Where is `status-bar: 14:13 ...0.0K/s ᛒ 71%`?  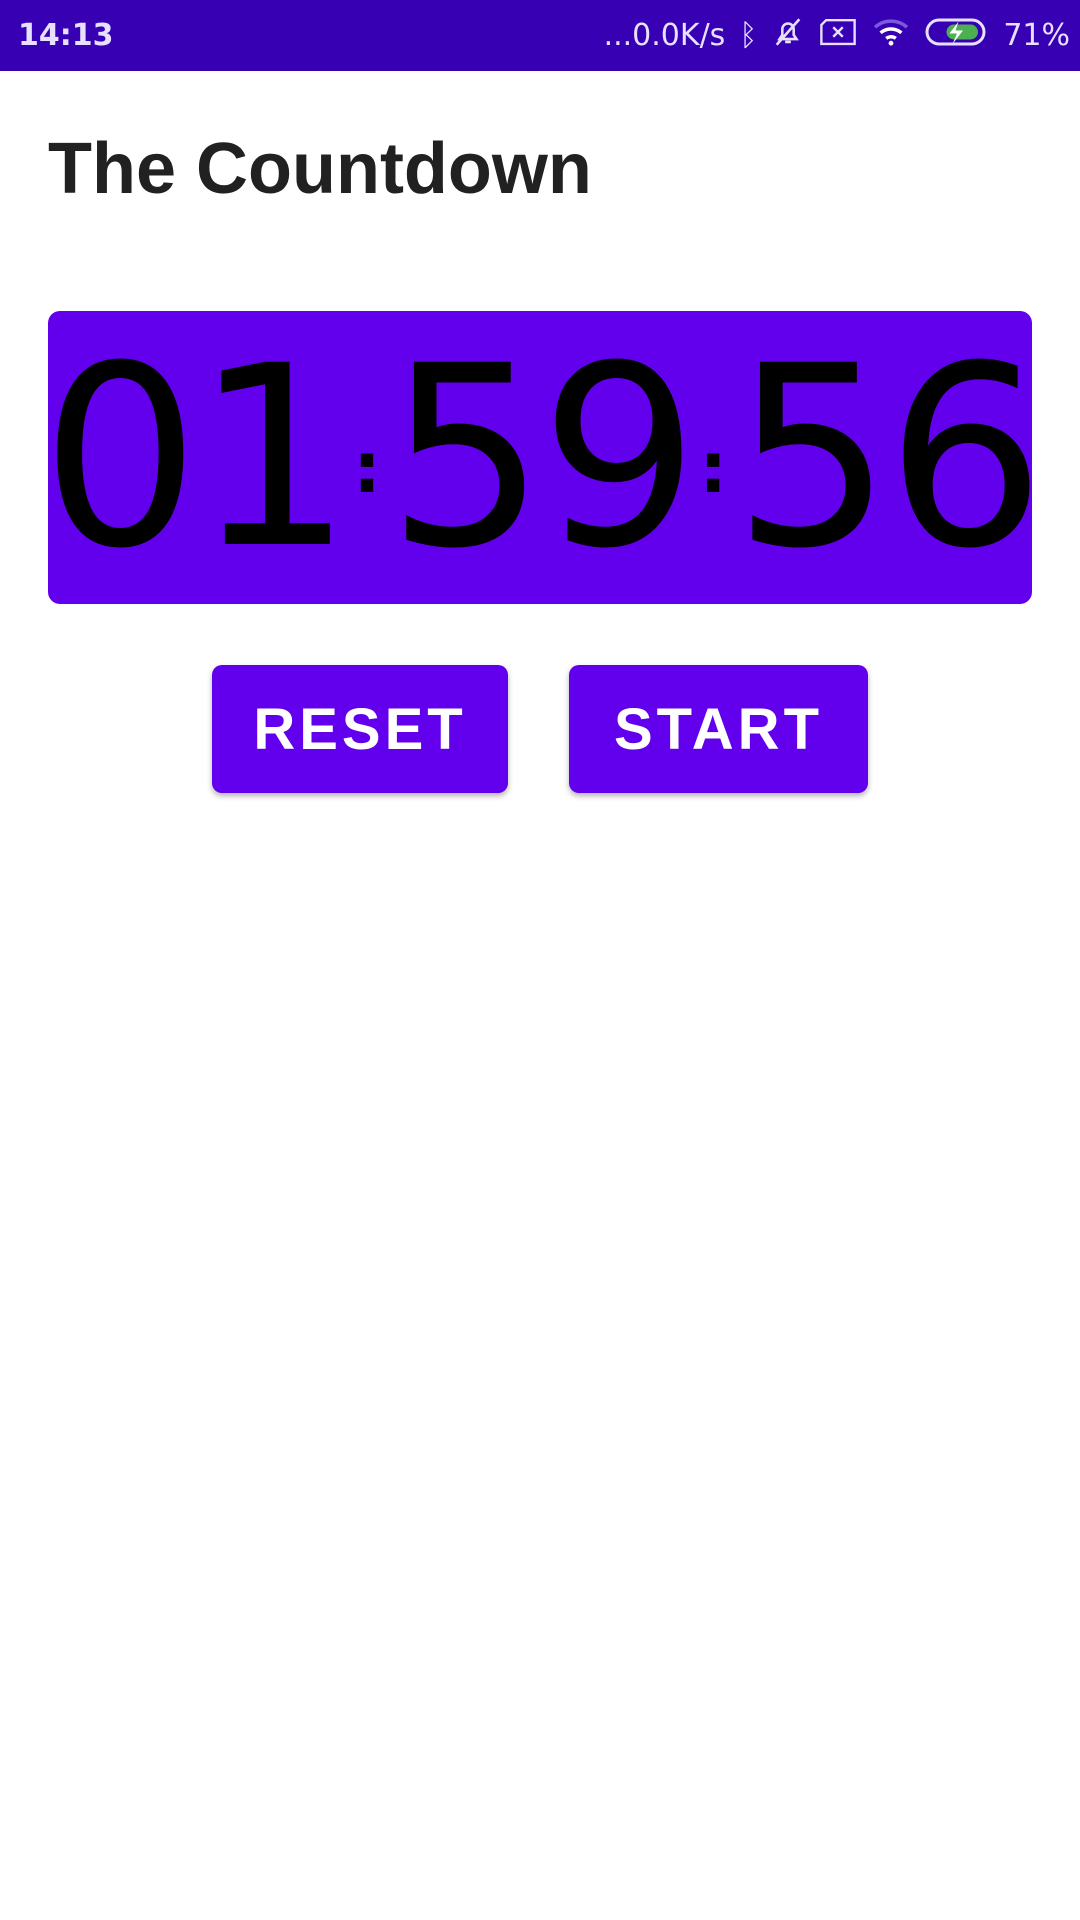
status-bar: 14:13 ...0.0K/s ᛒ 71% is located at coordinates (540, 35).